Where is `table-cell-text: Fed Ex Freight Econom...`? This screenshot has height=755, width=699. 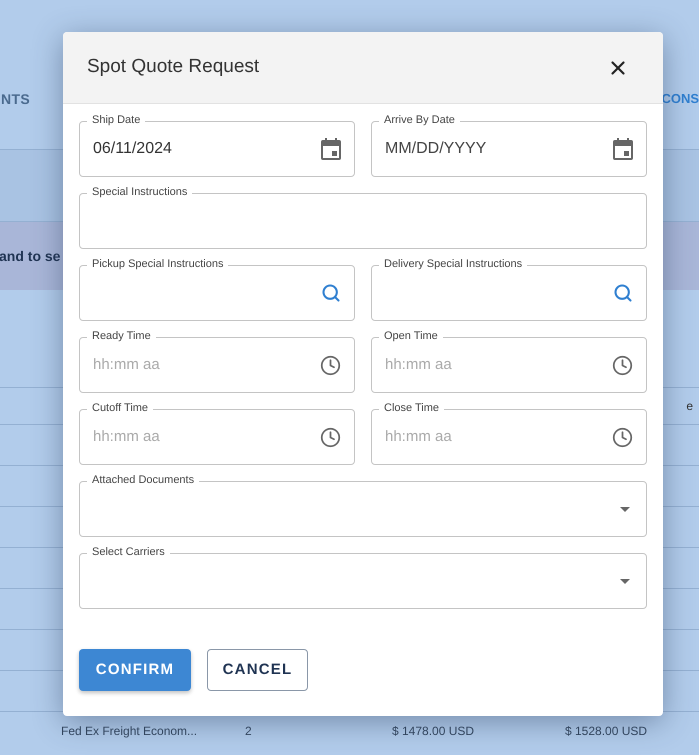
table-cell-text: Fed Ex Freight Econom... is located at coordinates (129, 731).